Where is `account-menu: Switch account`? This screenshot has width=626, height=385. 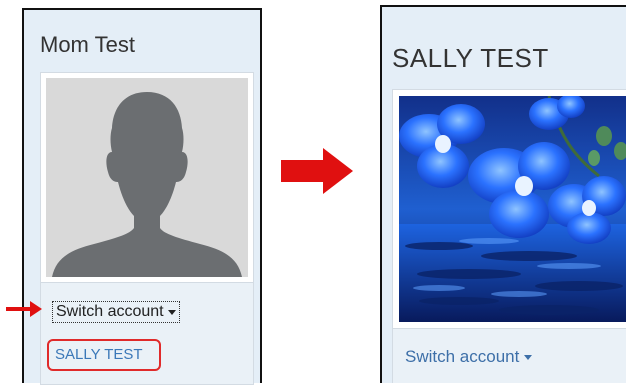
account-menu: Switch account is located at coordinates (509, 356).